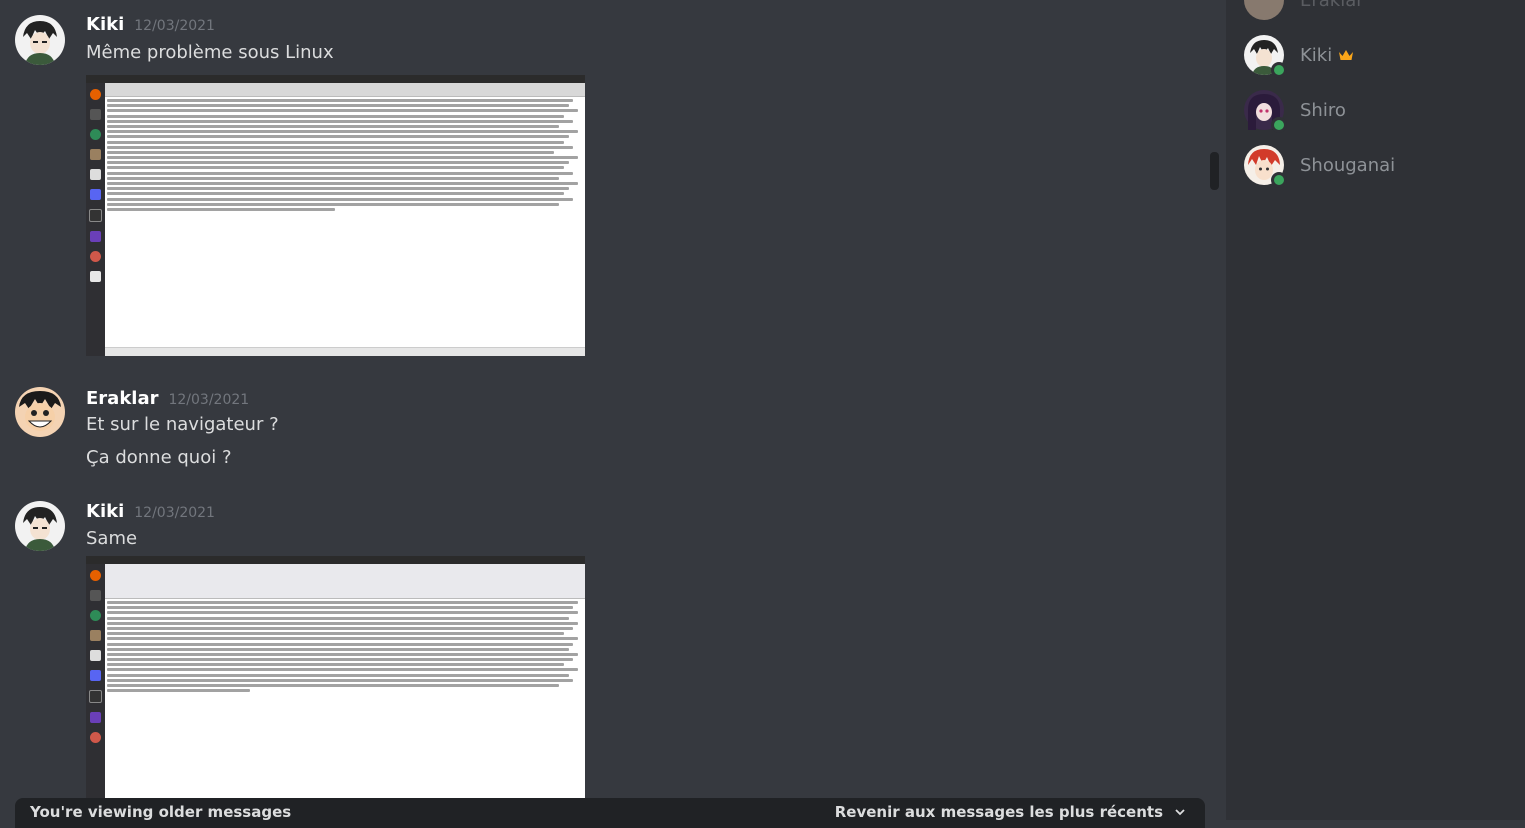 This screenshot has width=1525, height=828. What do you see at coordinates (122, 398) in the screenshot?
I see `author-name: Eraklar` at bounding box center [122, 398].